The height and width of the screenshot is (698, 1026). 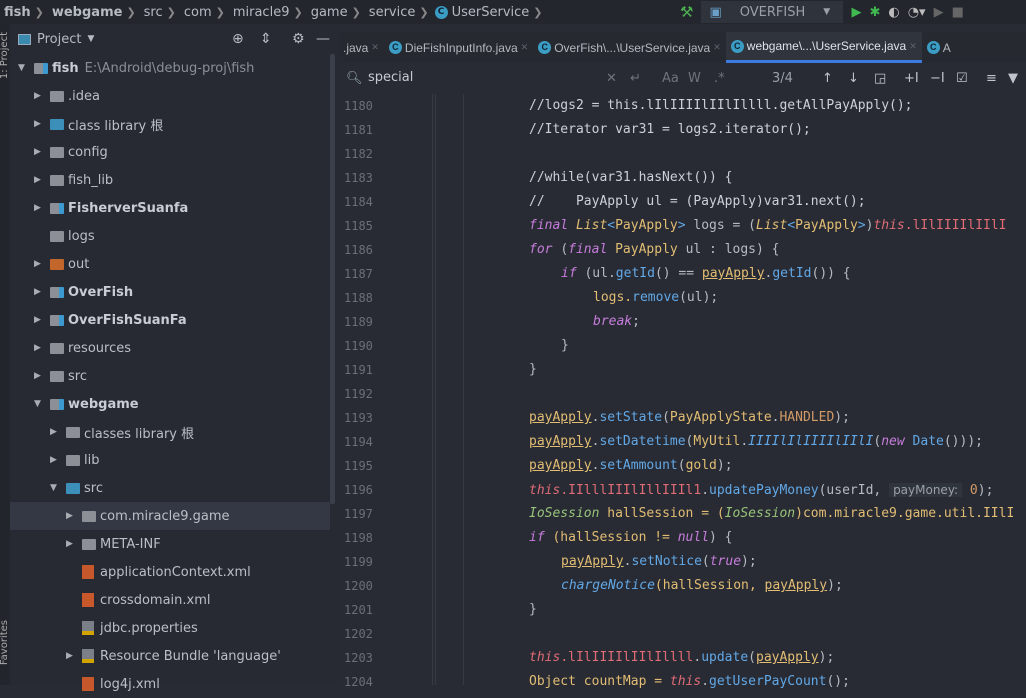 What do you see at coordinates (991, 78) in the screenshot?
I see `filter-settings-icon: ≡` at bounding box center [991, 78].